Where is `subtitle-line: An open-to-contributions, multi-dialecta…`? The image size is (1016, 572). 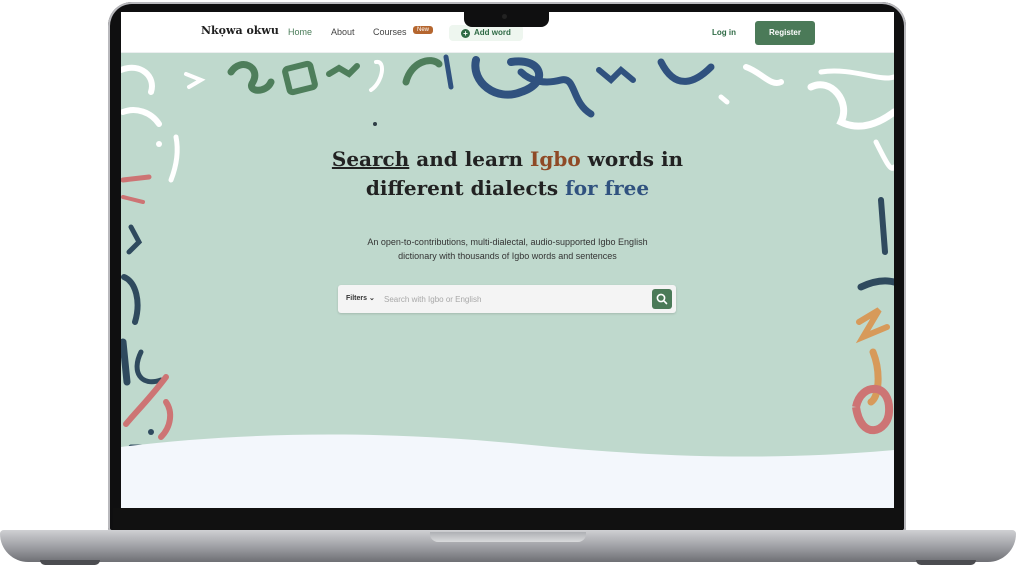
subtitle-line: An open-to-contributions, multi-dialecta… is located at coordinates (507, 242).